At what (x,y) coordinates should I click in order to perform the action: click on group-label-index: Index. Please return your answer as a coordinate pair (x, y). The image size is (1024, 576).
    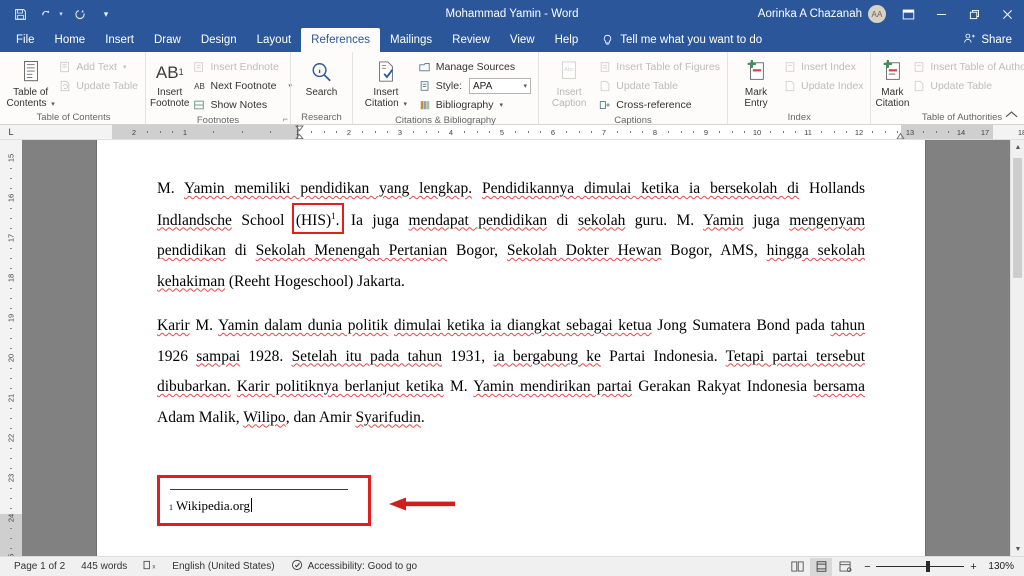
    Looking at the image, I should click on (799, 117).